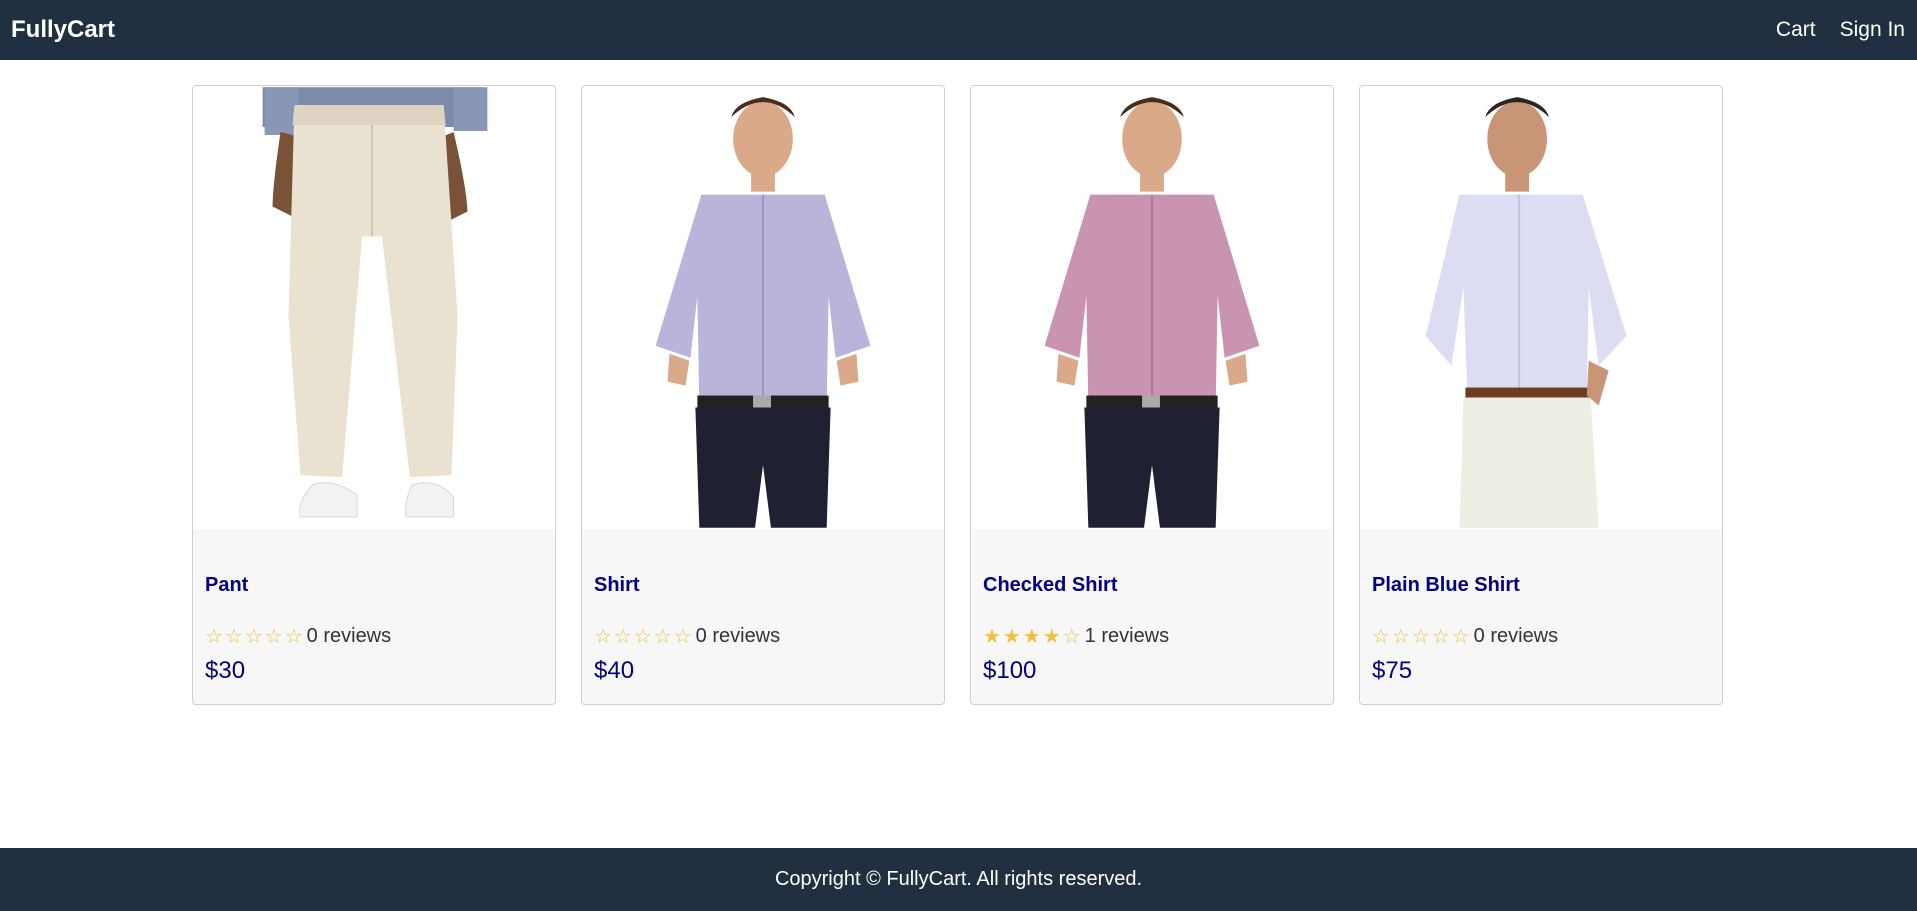  I want to click on product-card-plain-blue-shirt: Plain Blue Shirt ☆☆☆☆☆ 0 reviews $75, so click(1541, 395).